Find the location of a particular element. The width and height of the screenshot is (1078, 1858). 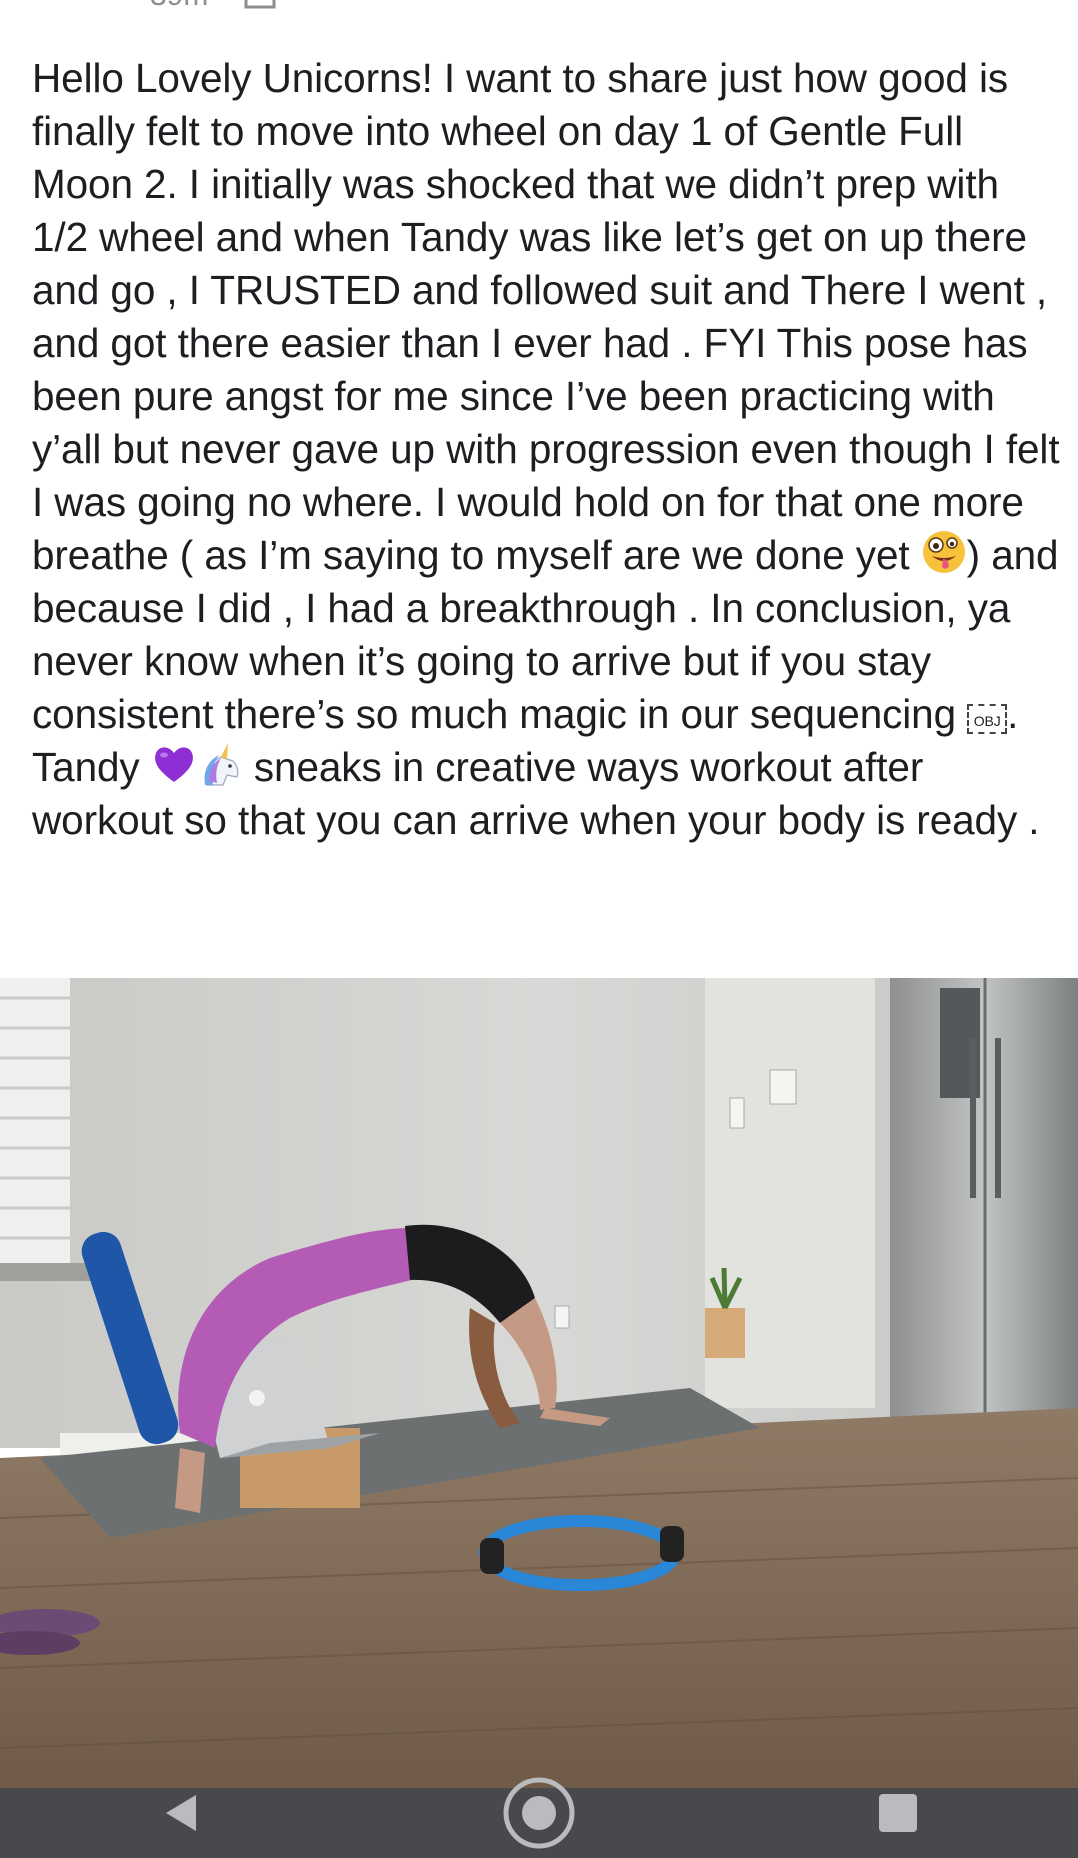

post-time: 39m is located at coordinates (179, 6).